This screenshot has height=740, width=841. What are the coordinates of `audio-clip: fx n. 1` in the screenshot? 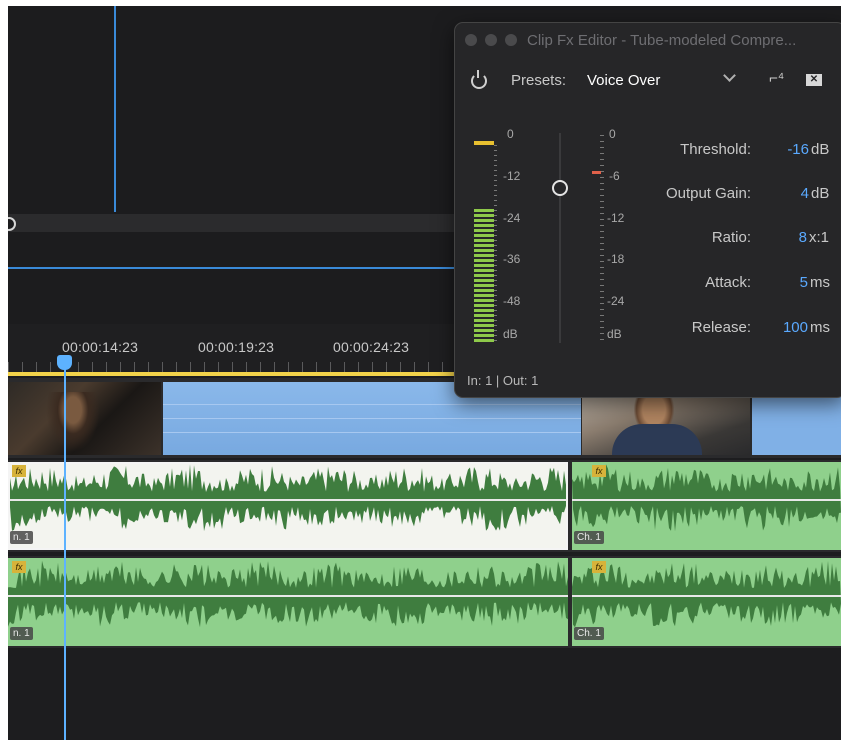 It's located at (288, 602).